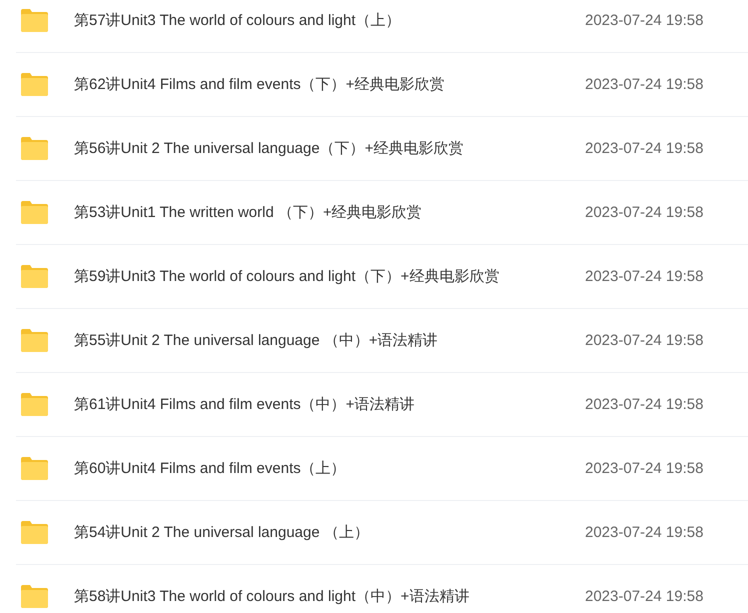 The height and width of the screenshot is (613, 748). Describe the element at coordinates (329, 596) in the screenshot. I see `file-name: 第58讲Unit3 The world of colours and light（中）+语法精讲` at that location.